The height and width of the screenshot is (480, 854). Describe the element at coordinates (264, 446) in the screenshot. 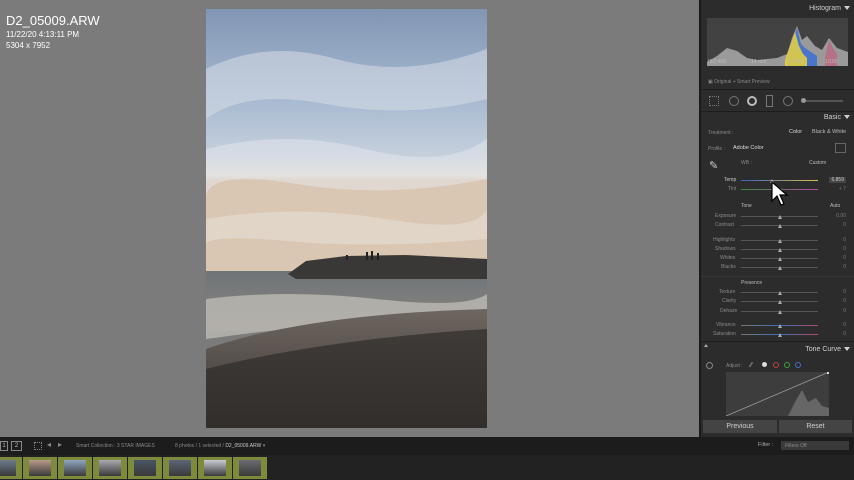

I see `dropdown-caret-icon: ▾` at that location.